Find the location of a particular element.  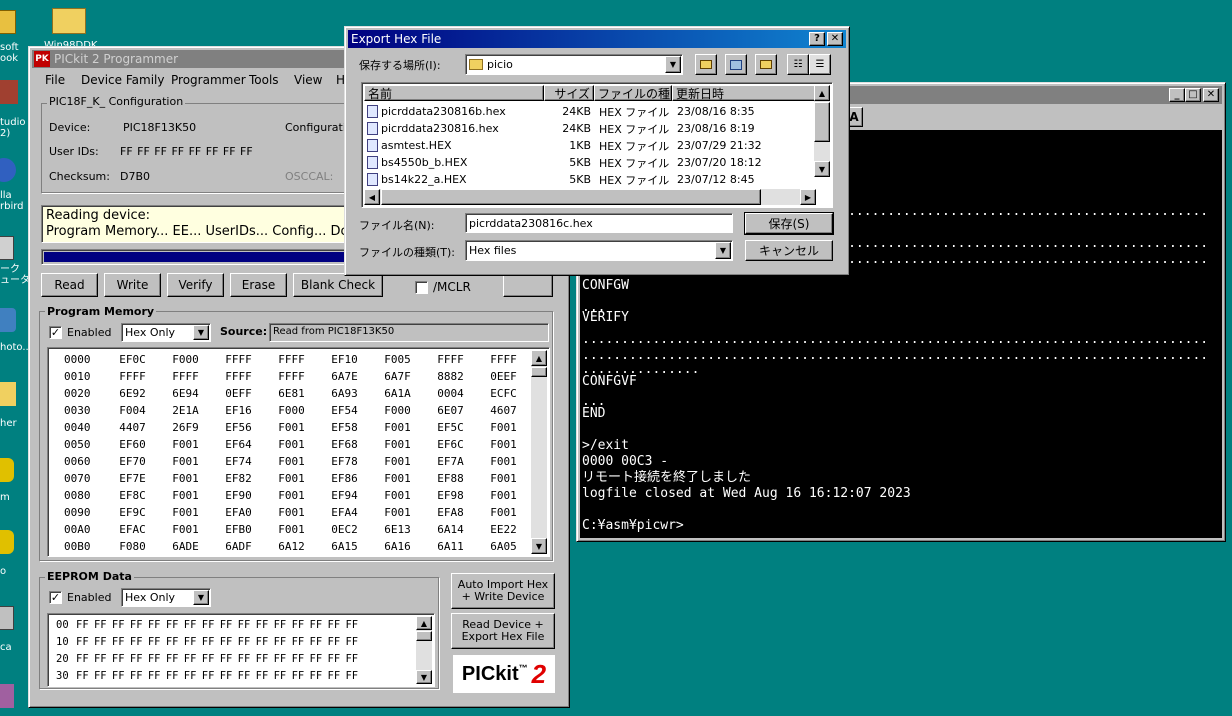

ee-enabled-checkbox: ✓ is located at coordinates (55, 597).